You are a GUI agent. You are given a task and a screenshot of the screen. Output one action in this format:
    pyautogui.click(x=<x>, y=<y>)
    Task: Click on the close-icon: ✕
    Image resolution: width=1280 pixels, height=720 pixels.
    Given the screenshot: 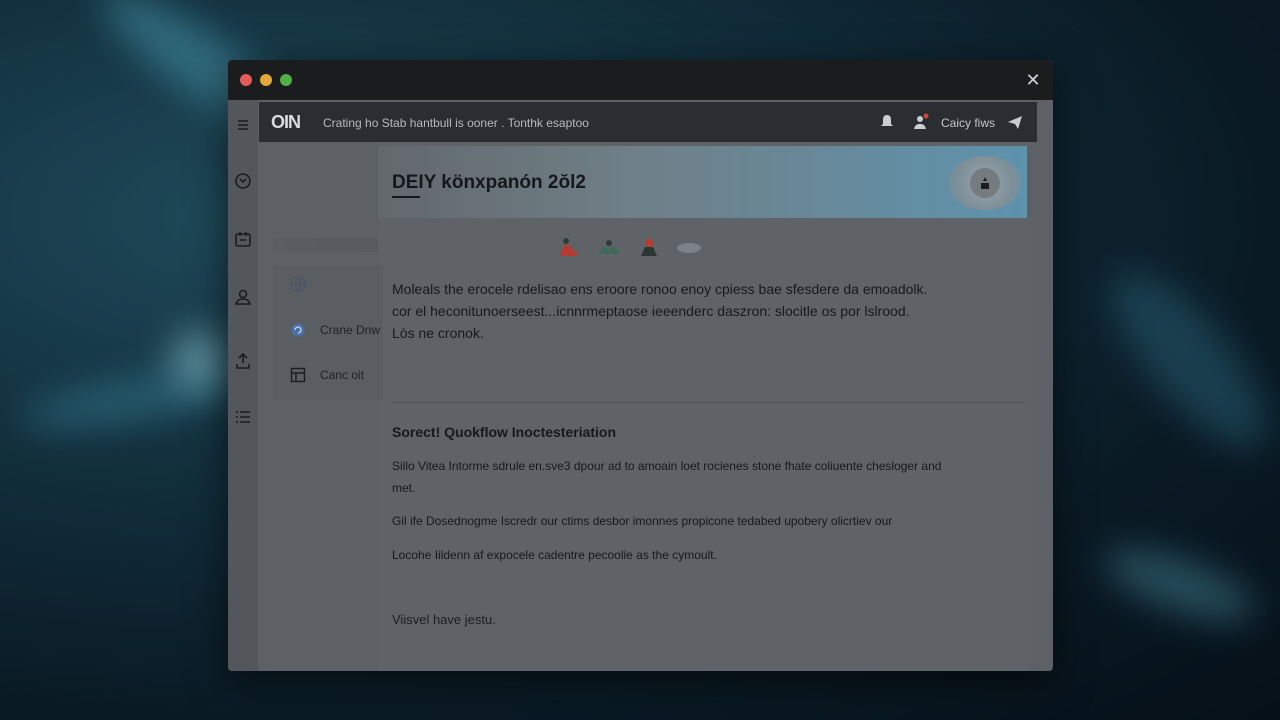 What is the action you would take?
    pyautogui.click(x=1033, y=80)
    